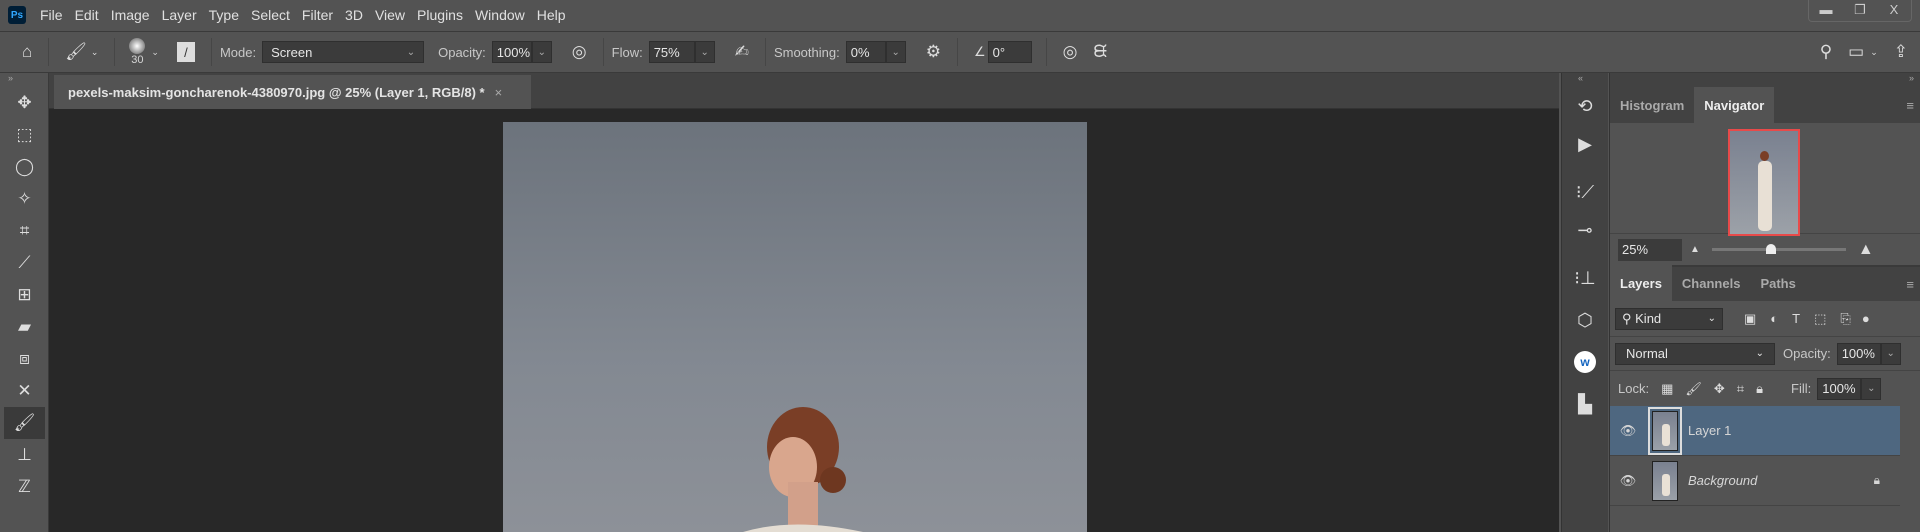  What do you see at coordinates (1693, 389) in the screenshot?
I see `lock-pixels-icon: 🖌︎` at bounding box center [1693, 389].